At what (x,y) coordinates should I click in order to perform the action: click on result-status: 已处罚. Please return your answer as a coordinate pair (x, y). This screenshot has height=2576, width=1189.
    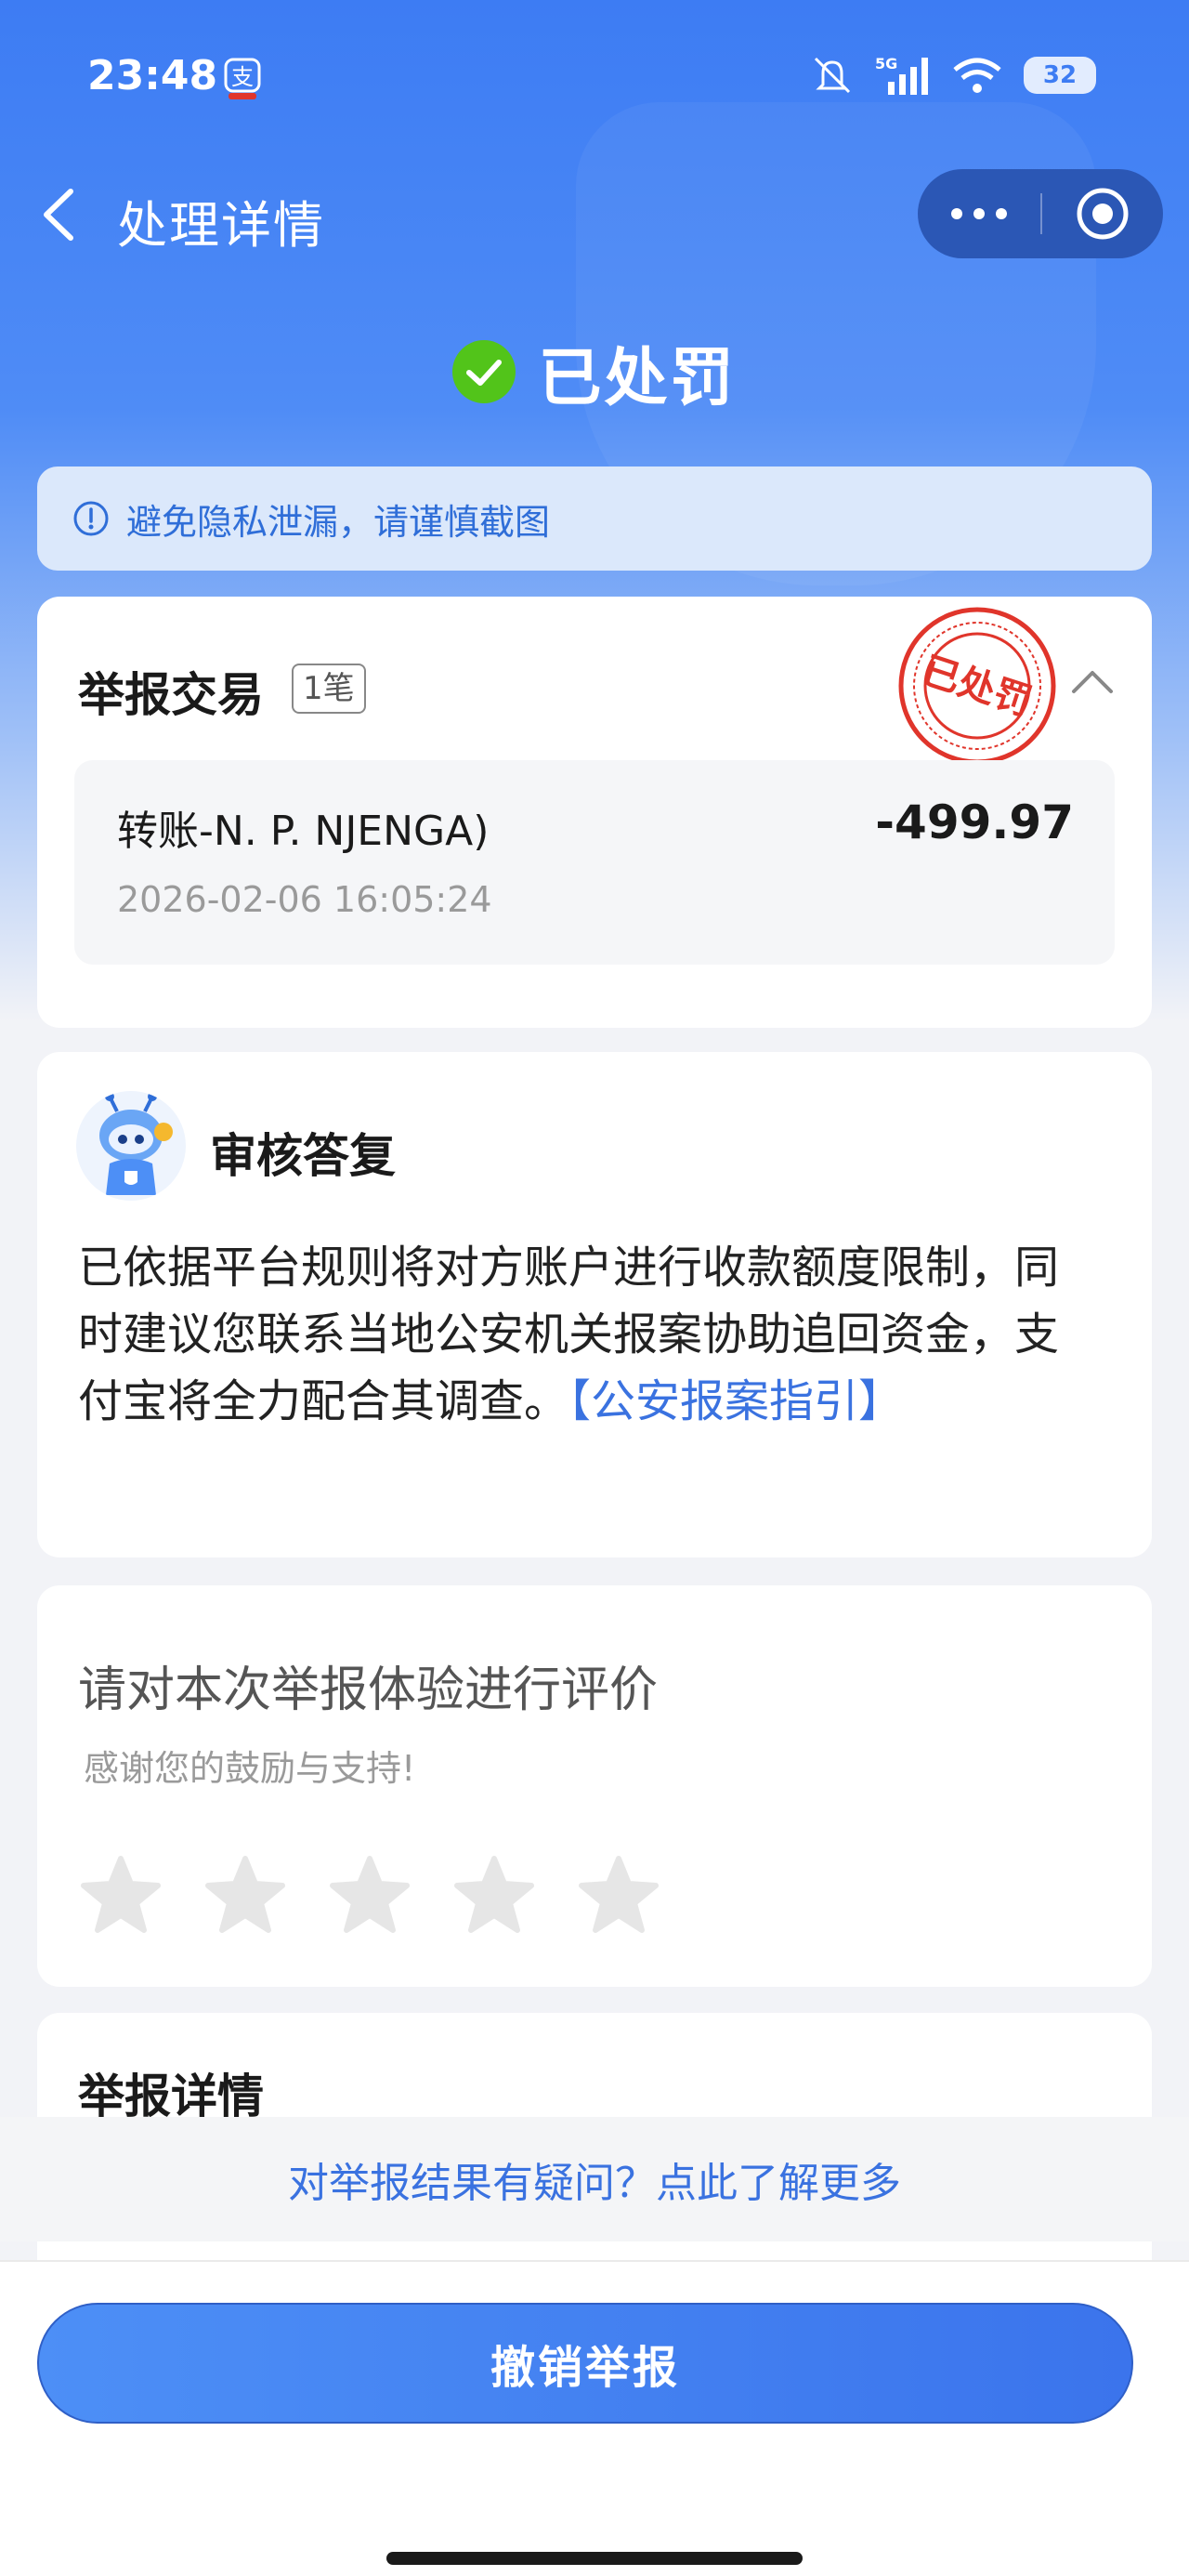
    Looking at the image, I should click on (594, 371).